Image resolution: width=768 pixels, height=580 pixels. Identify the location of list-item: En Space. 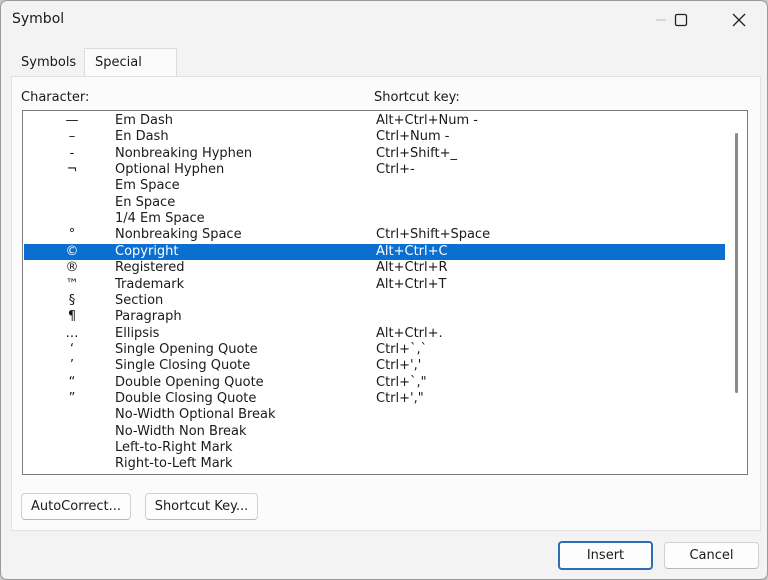
(374, 203).